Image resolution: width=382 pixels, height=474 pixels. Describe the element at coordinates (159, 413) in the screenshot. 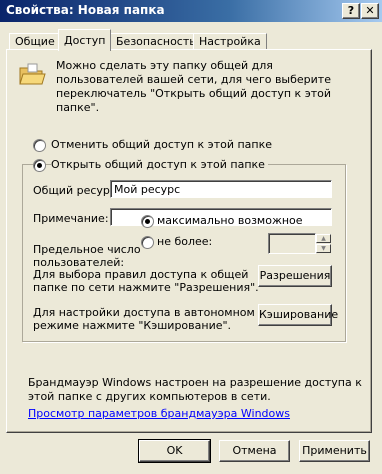

I see `firewall-settings-link: Просмотр параметров брандмауэра Windows` at that location.